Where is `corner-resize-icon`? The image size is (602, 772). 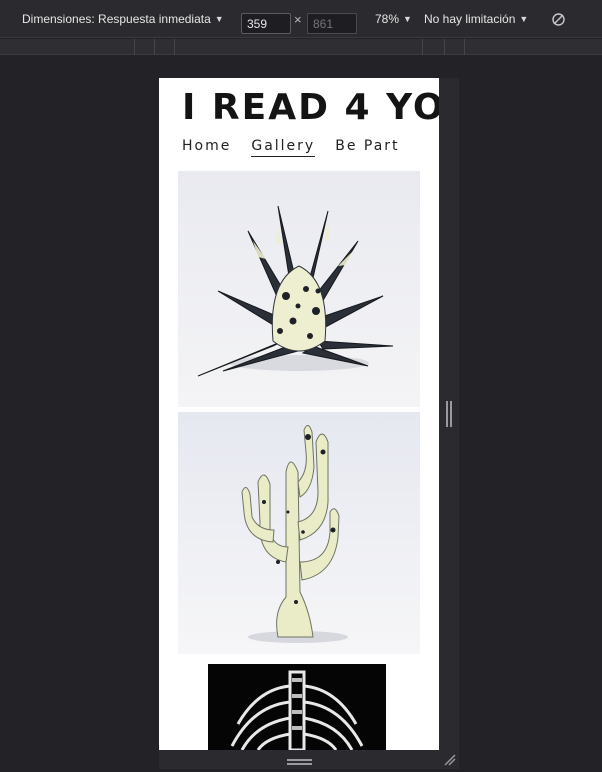 corner-resize-icon is located at coordinates (450, 760).